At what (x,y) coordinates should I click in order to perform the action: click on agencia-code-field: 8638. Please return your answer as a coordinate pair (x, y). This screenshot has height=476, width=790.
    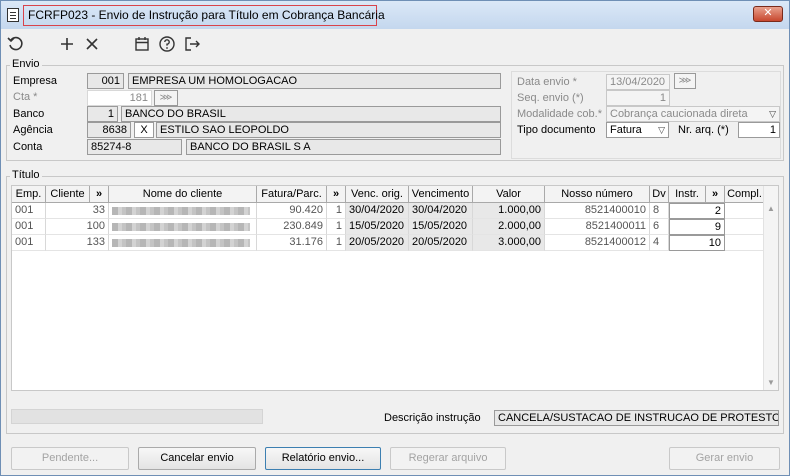
    Looking at the image, I should click on (109, 130).